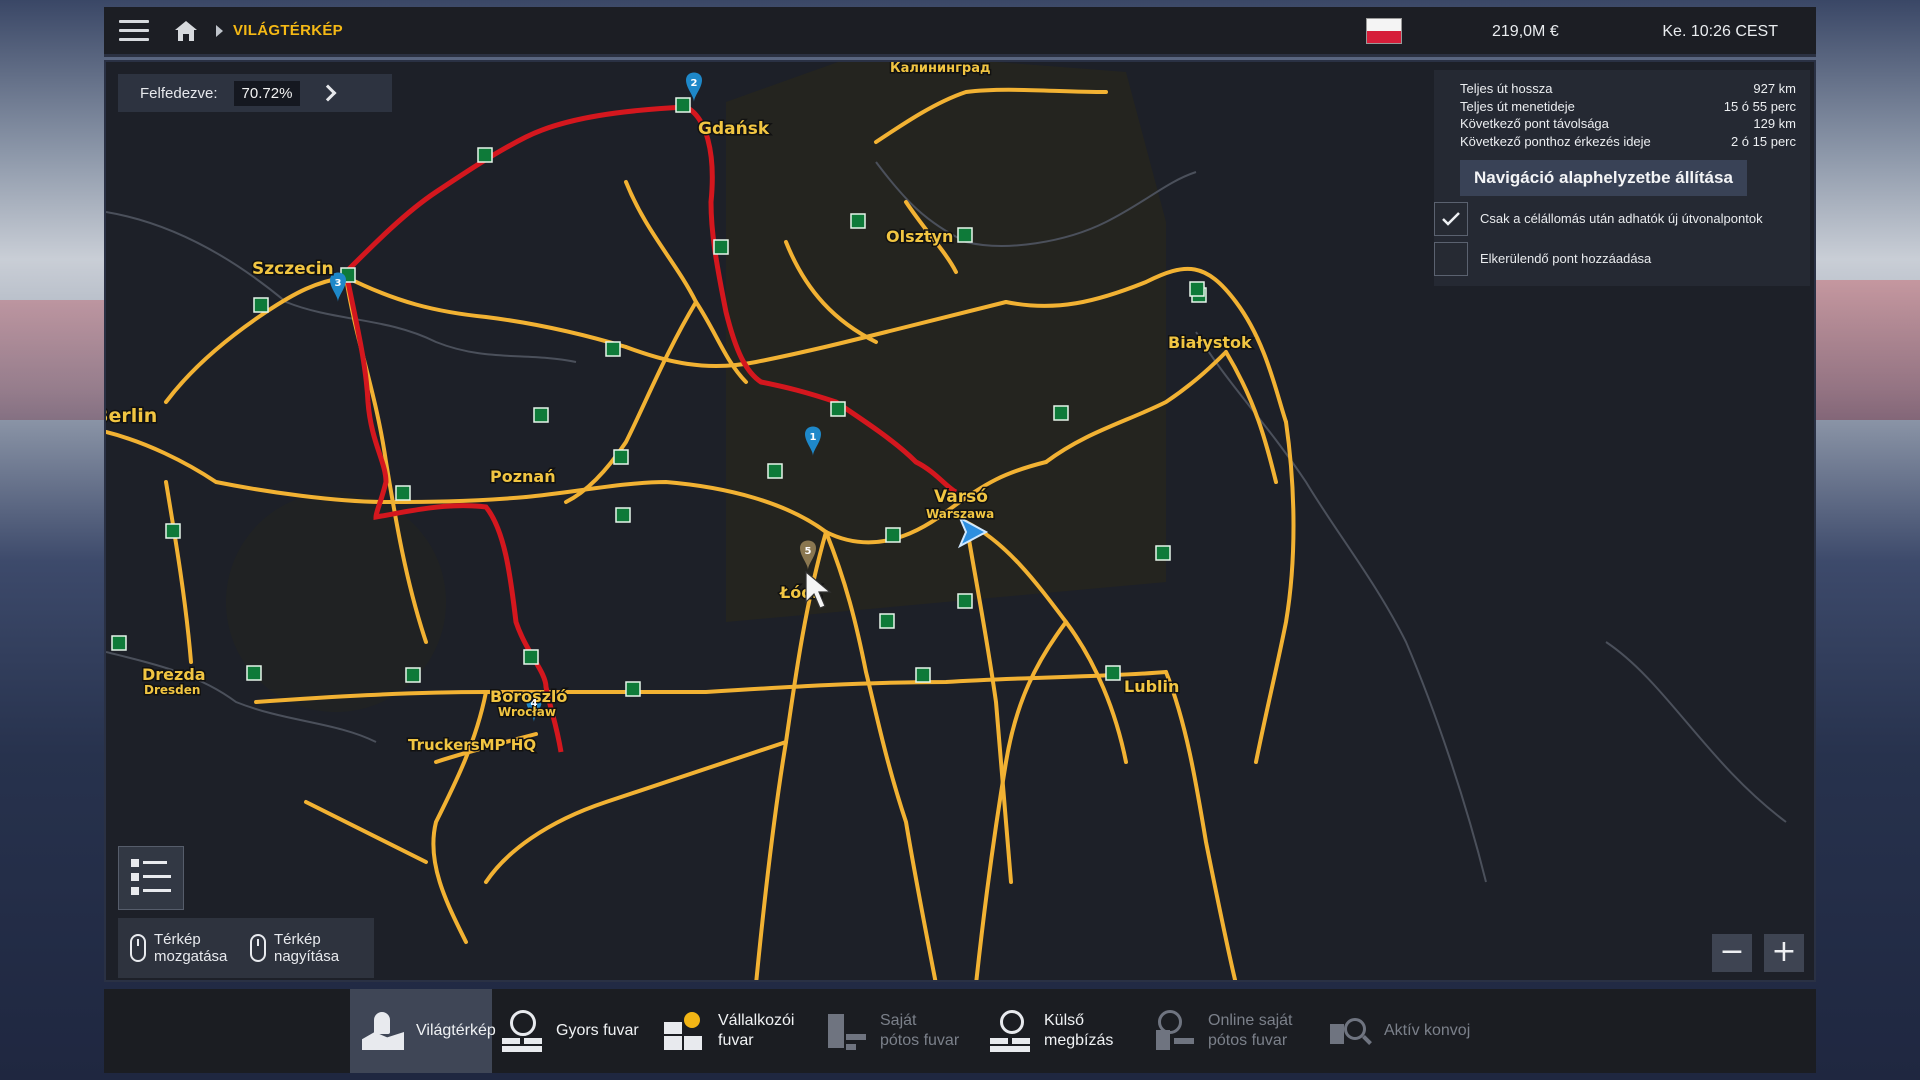 Image resolution: width=1920 pixels, height=1080 pixels. I want to click on route-row: Teljes út menetideje 15 ó 55 perc, so click(1628, 106).